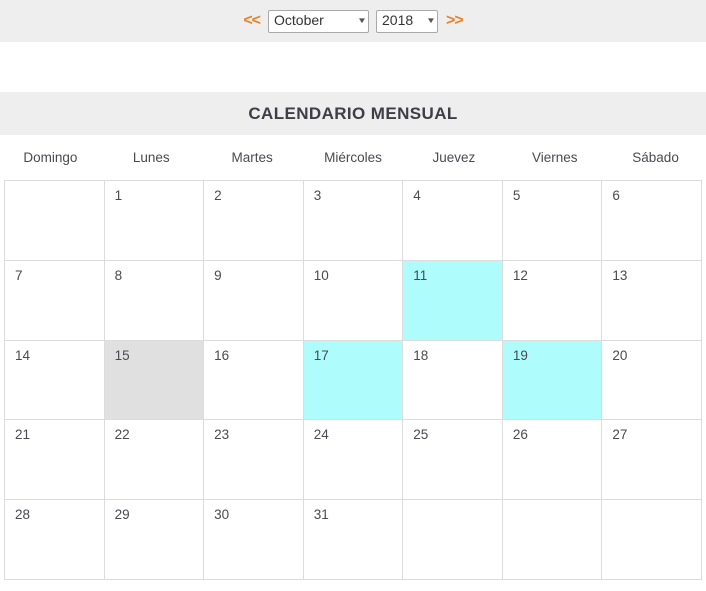  Describe the element at coordinates (398, 20) in the screenshot. I see `year-select-value: 2018` at that location.